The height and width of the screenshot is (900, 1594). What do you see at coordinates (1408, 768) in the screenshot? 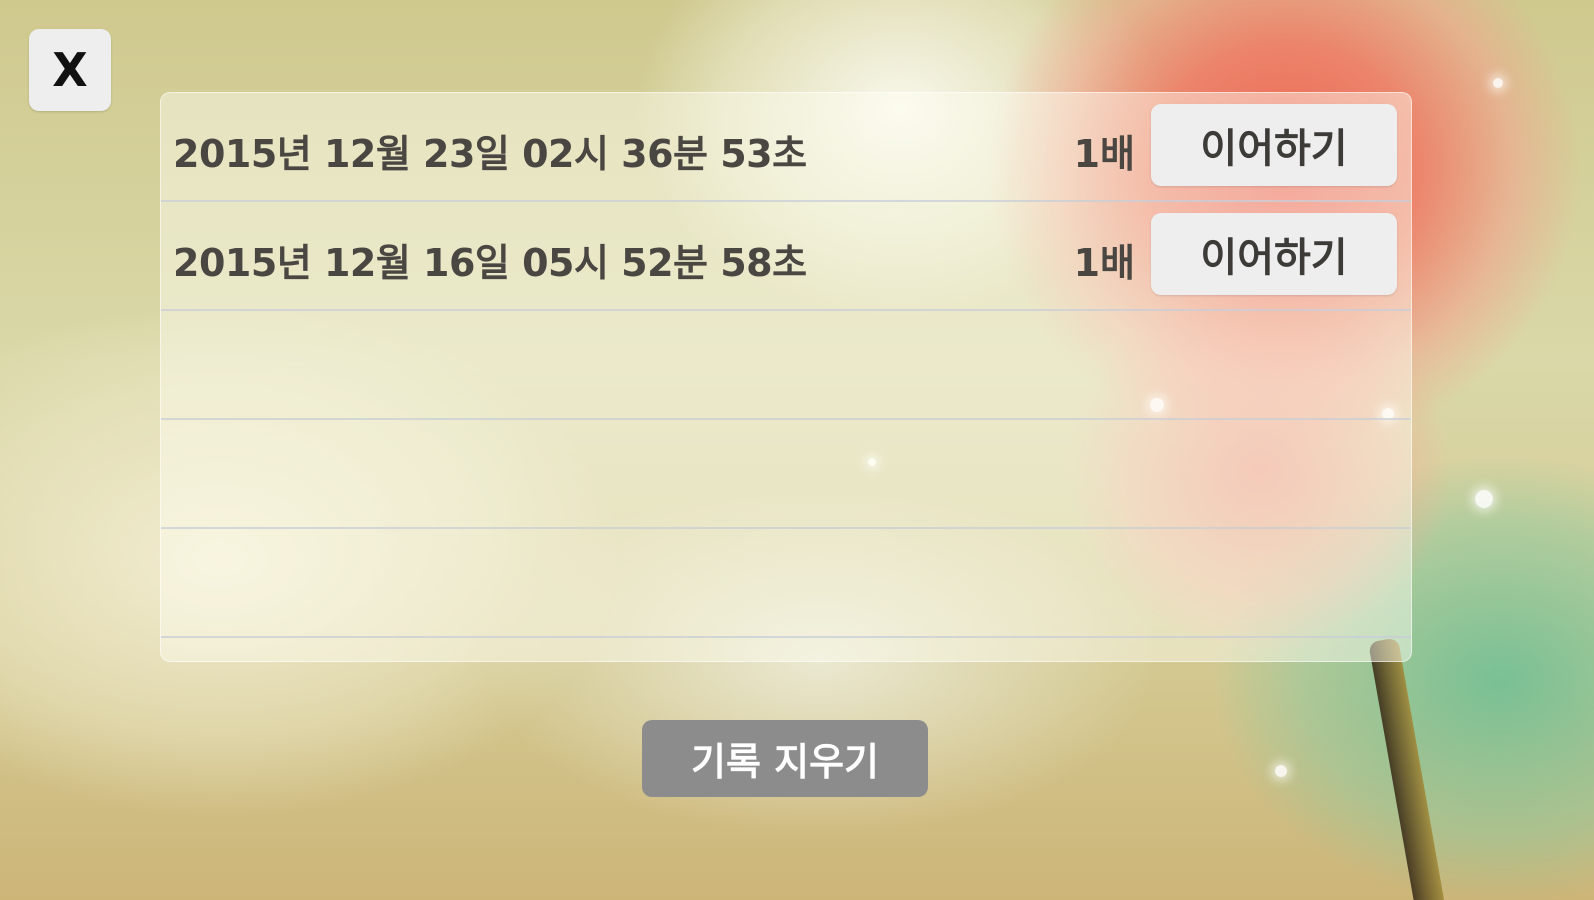
I see `background-flower-stem` at bounding box center [1408, 768].